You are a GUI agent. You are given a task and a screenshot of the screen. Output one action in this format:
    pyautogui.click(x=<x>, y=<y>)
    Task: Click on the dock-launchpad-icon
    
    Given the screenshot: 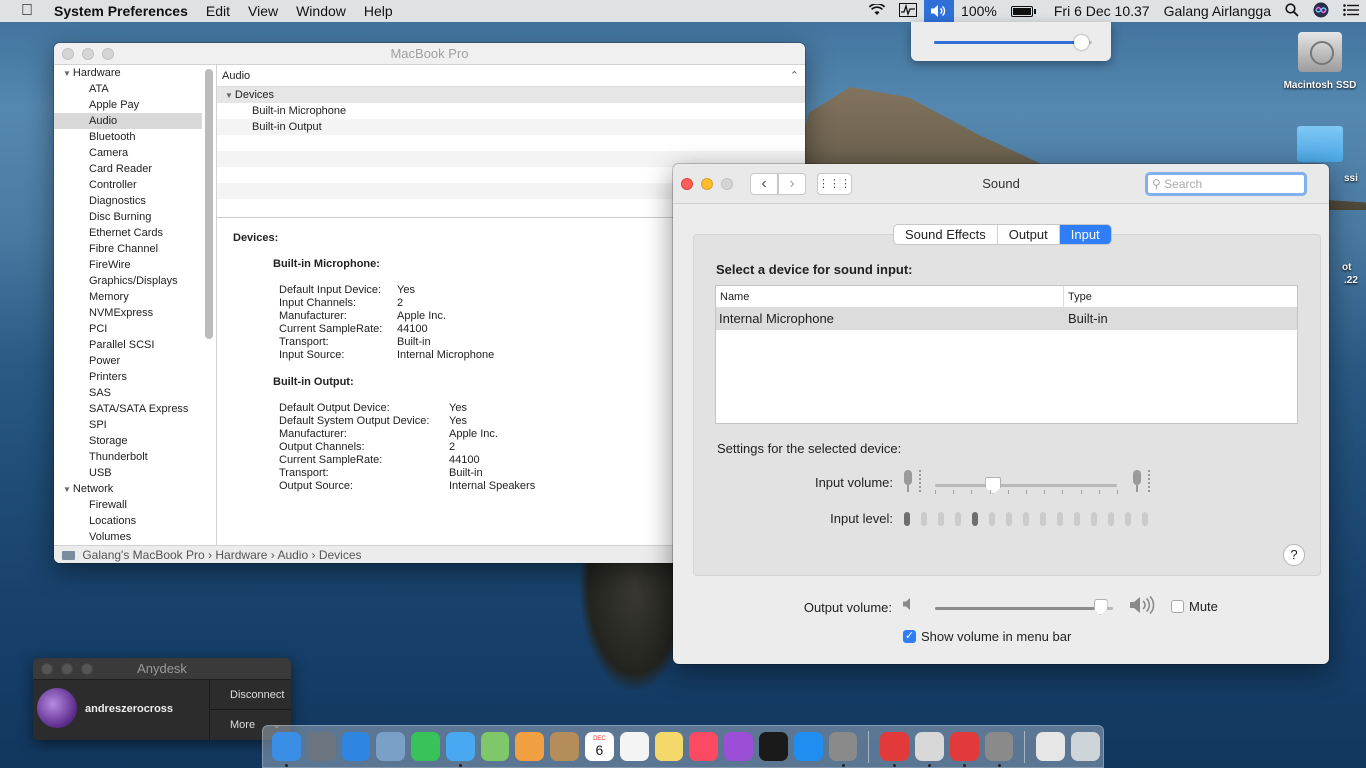 What is the action you would take?
    pyautogui.click(x=321, y=746)
    